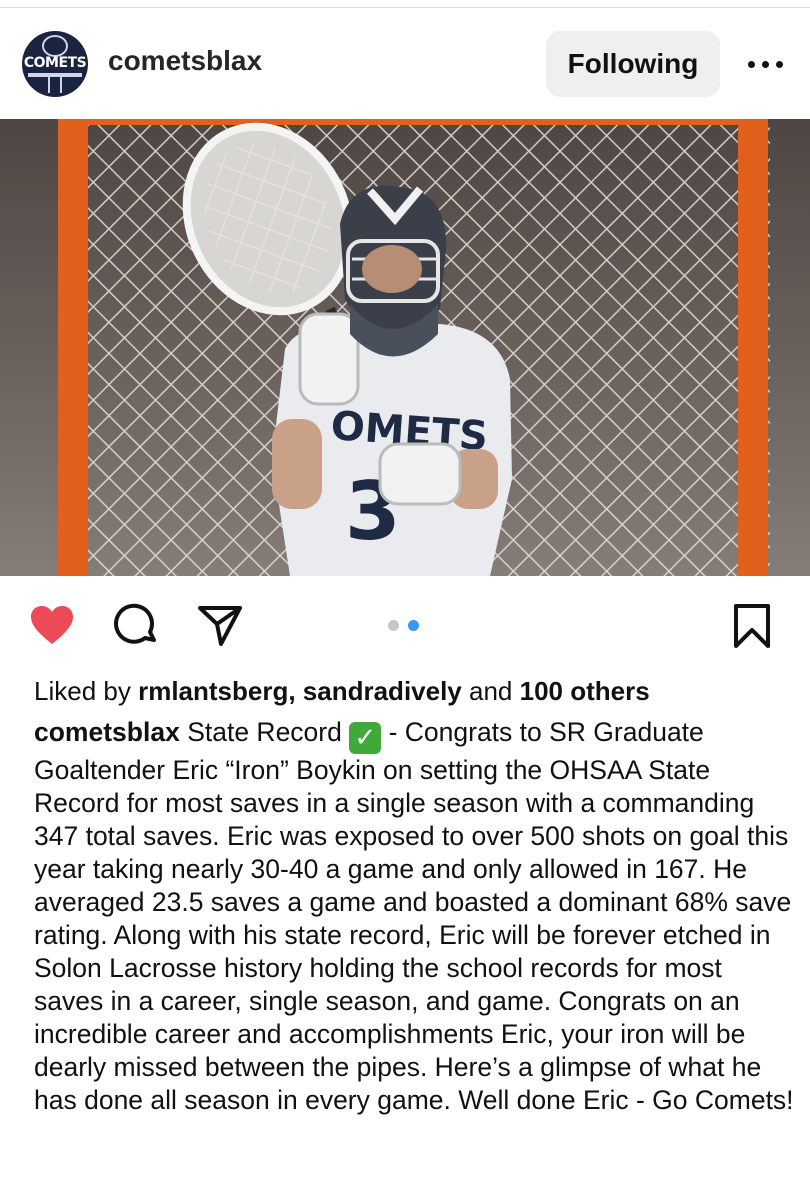  I want to click on comment-icon, so click(136, 626).